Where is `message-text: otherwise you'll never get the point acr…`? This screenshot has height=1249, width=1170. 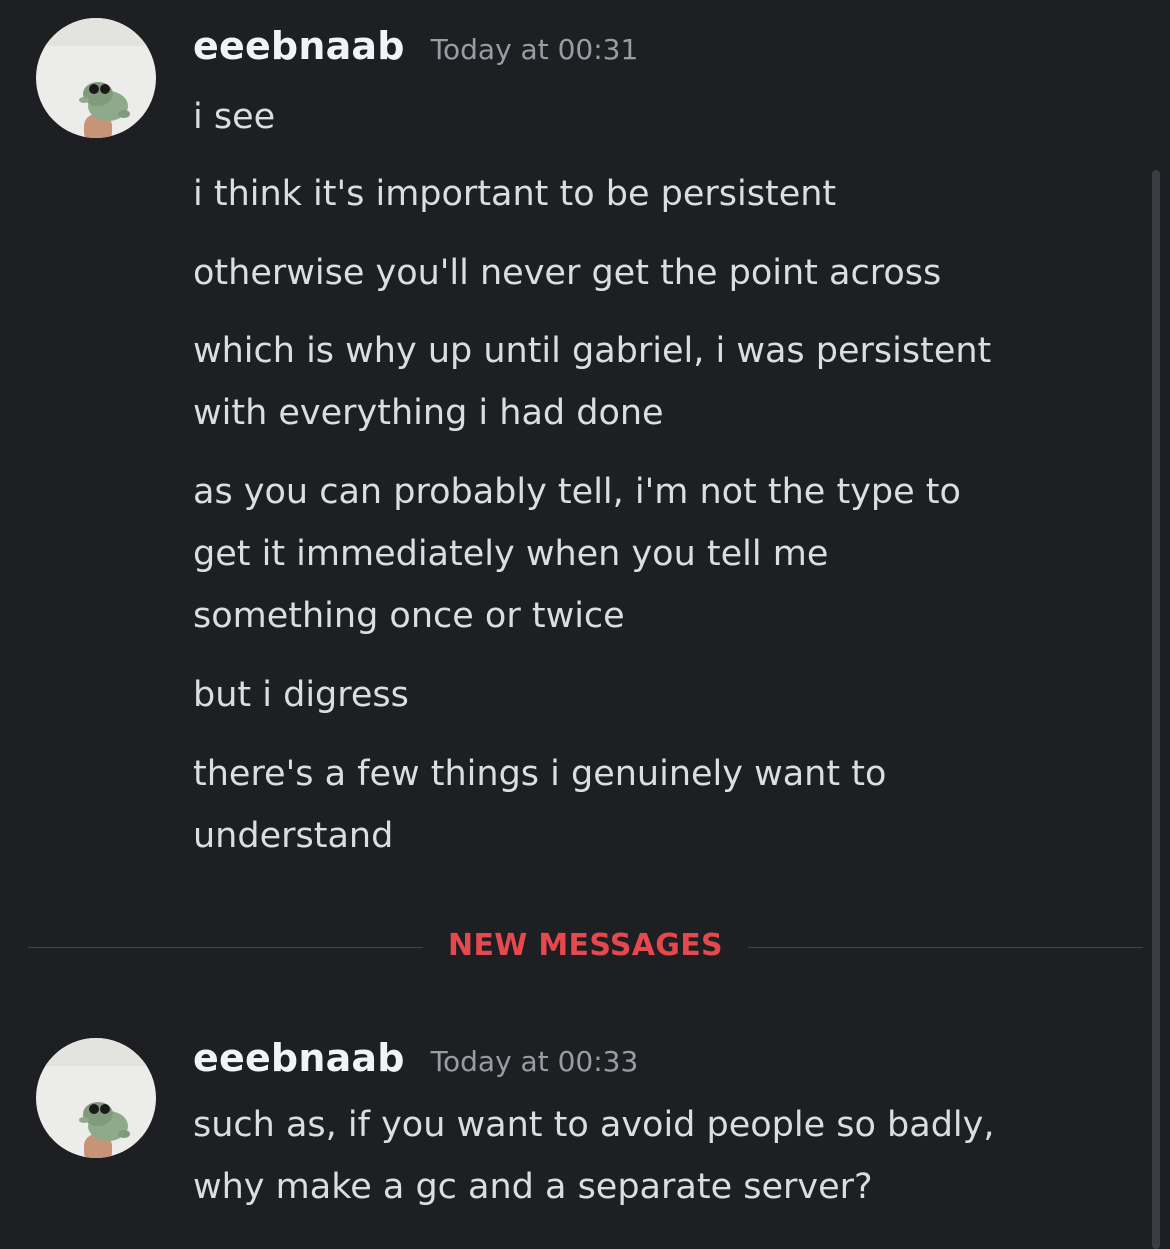
message-text: otherwise you'll never get the point acr… is located at coordinates (567, 273).